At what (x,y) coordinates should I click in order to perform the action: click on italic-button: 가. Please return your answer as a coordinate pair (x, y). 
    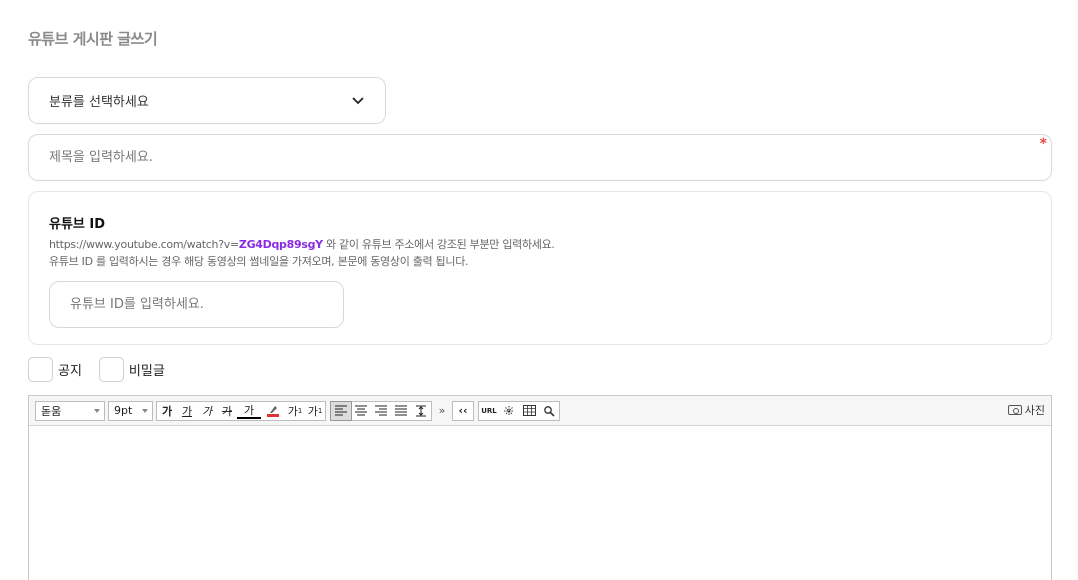
    Looking at the image, I should click on (207, 411).